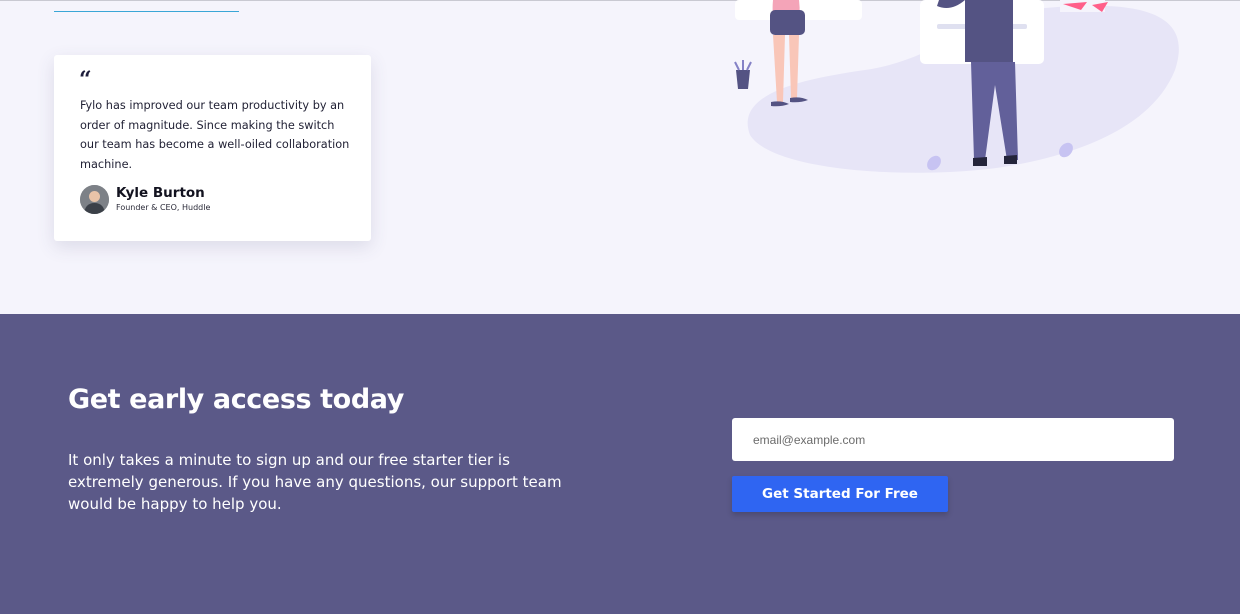 Image resolution: width=1240 pixels, height=614 pixels. I want to click on team-illustration, so click(956, 86).